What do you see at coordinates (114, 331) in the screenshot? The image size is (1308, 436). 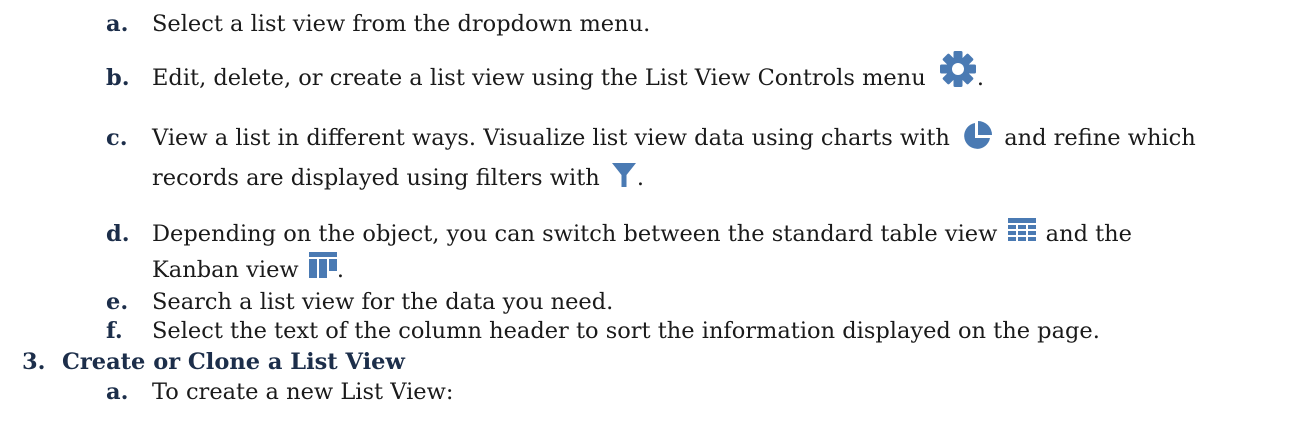 I see `item-letter: f.` at bounding box center [114, 331].